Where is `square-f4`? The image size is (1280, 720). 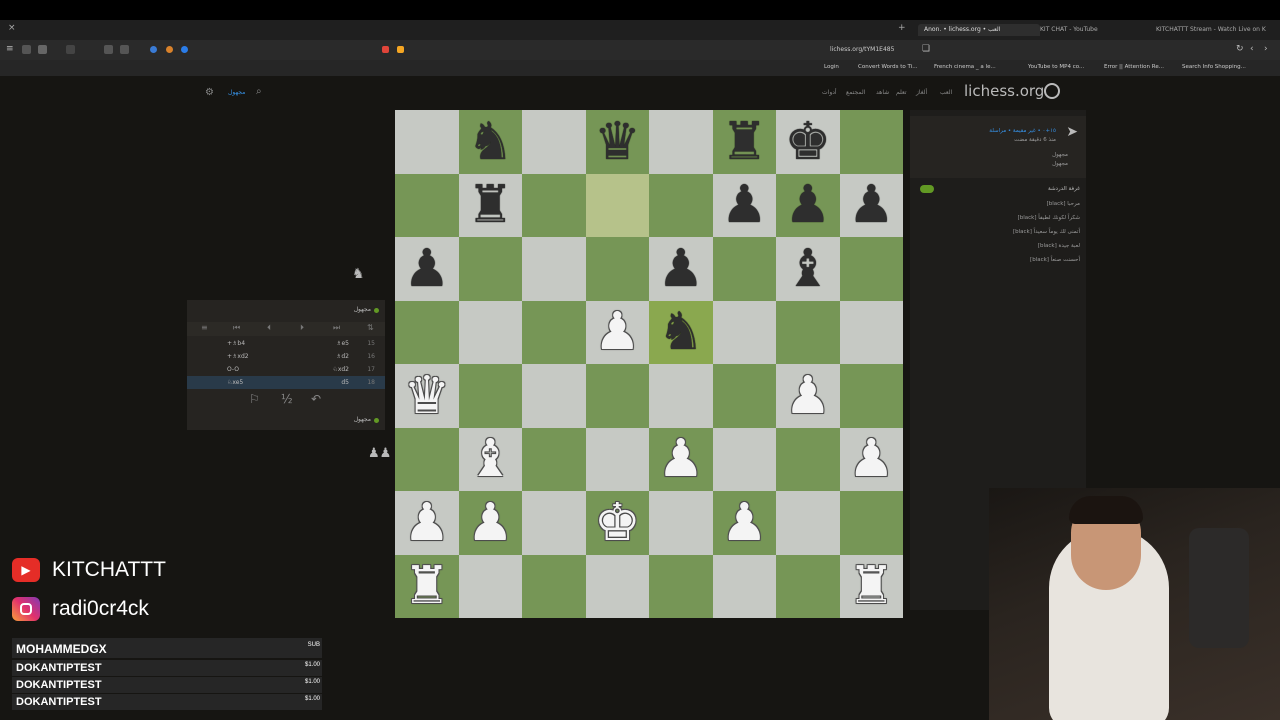
square-f4 is located at coordinates (744, 396).